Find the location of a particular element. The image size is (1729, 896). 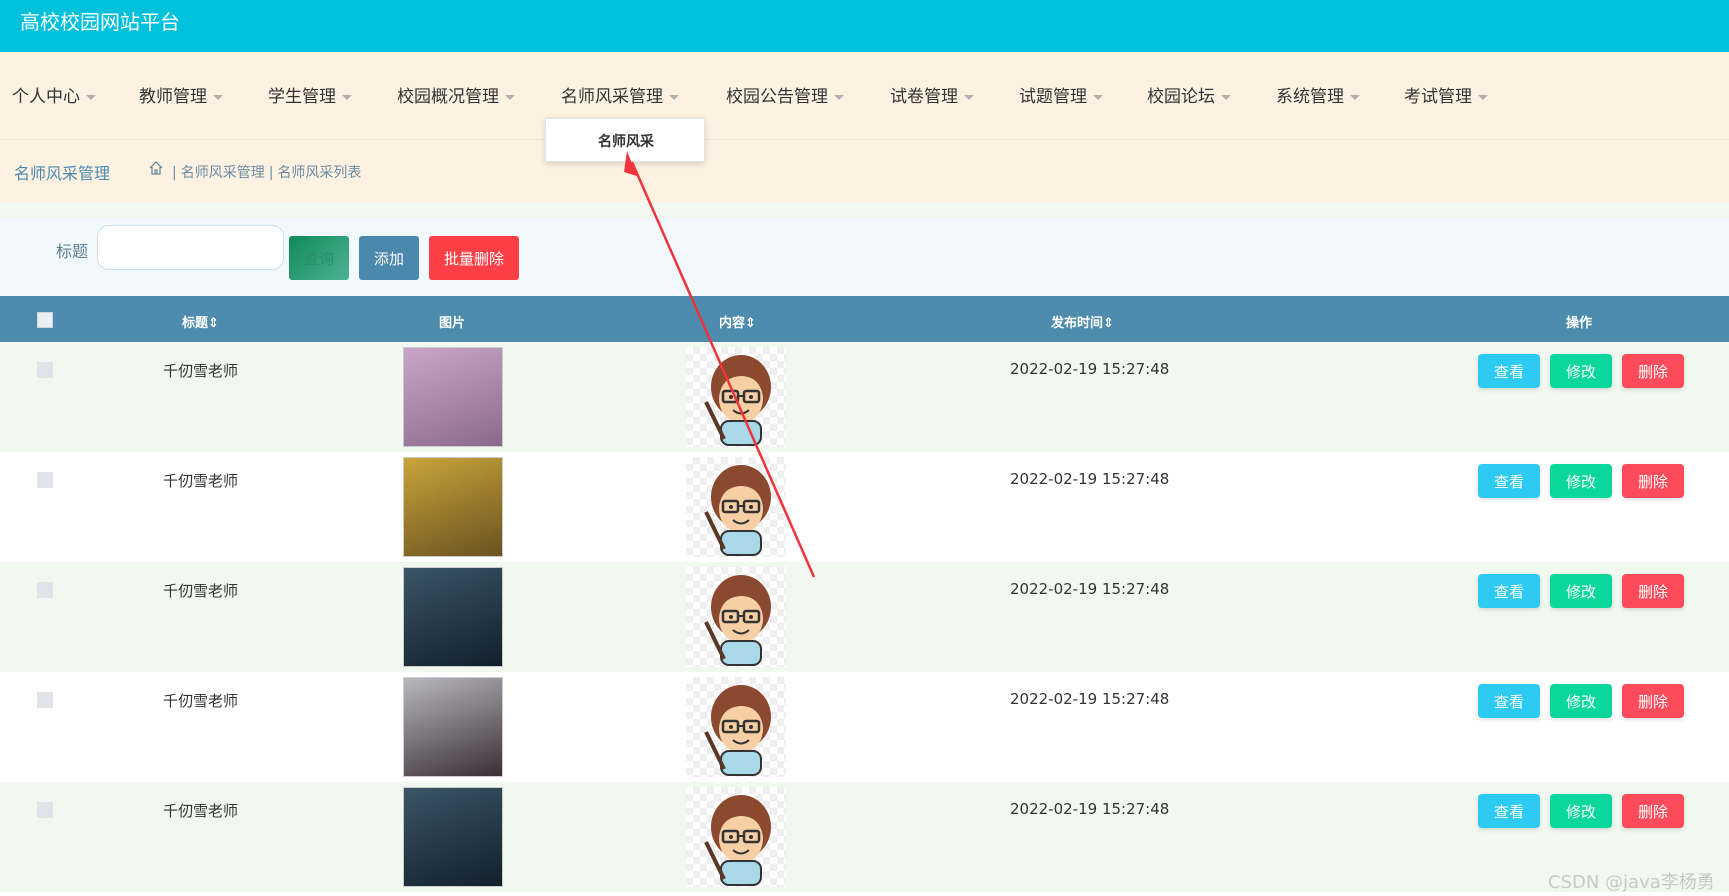

header-label: 发布时间 is located at coordinates (1077, 323).